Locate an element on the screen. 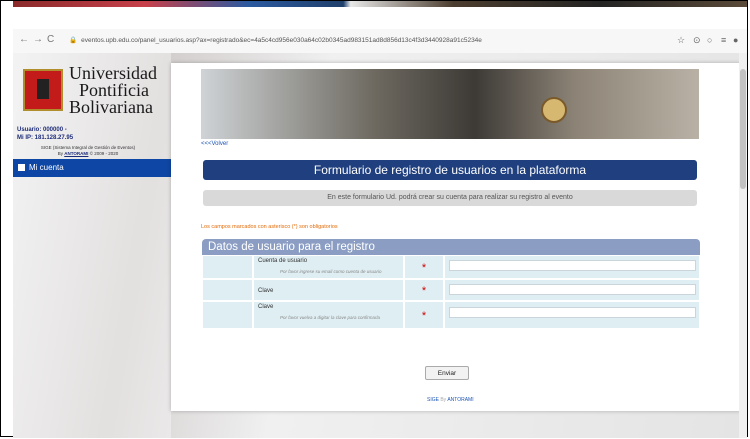 This screenshot has width=750, height=439. enviar-button: Enviar is located at coordinates (447, 373).